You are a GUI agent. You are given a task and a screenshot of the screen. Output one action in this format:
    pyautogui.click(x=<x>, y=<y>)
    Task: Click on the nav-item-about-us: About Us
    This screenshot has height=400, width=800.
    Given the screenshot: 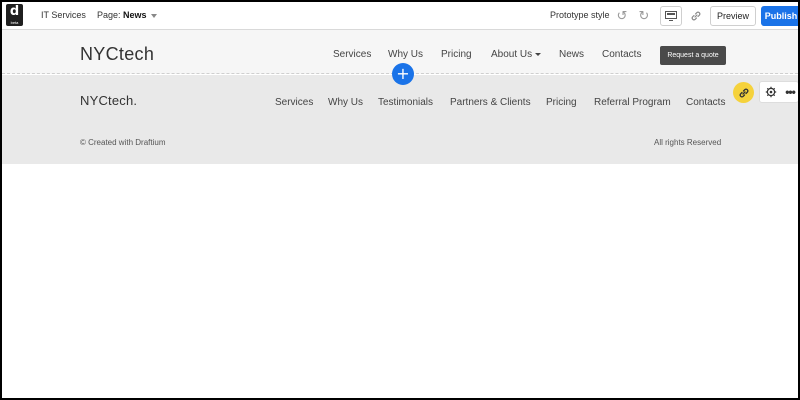 What is the action you would take?
    pyautogui.click(x=516, y=54)
    